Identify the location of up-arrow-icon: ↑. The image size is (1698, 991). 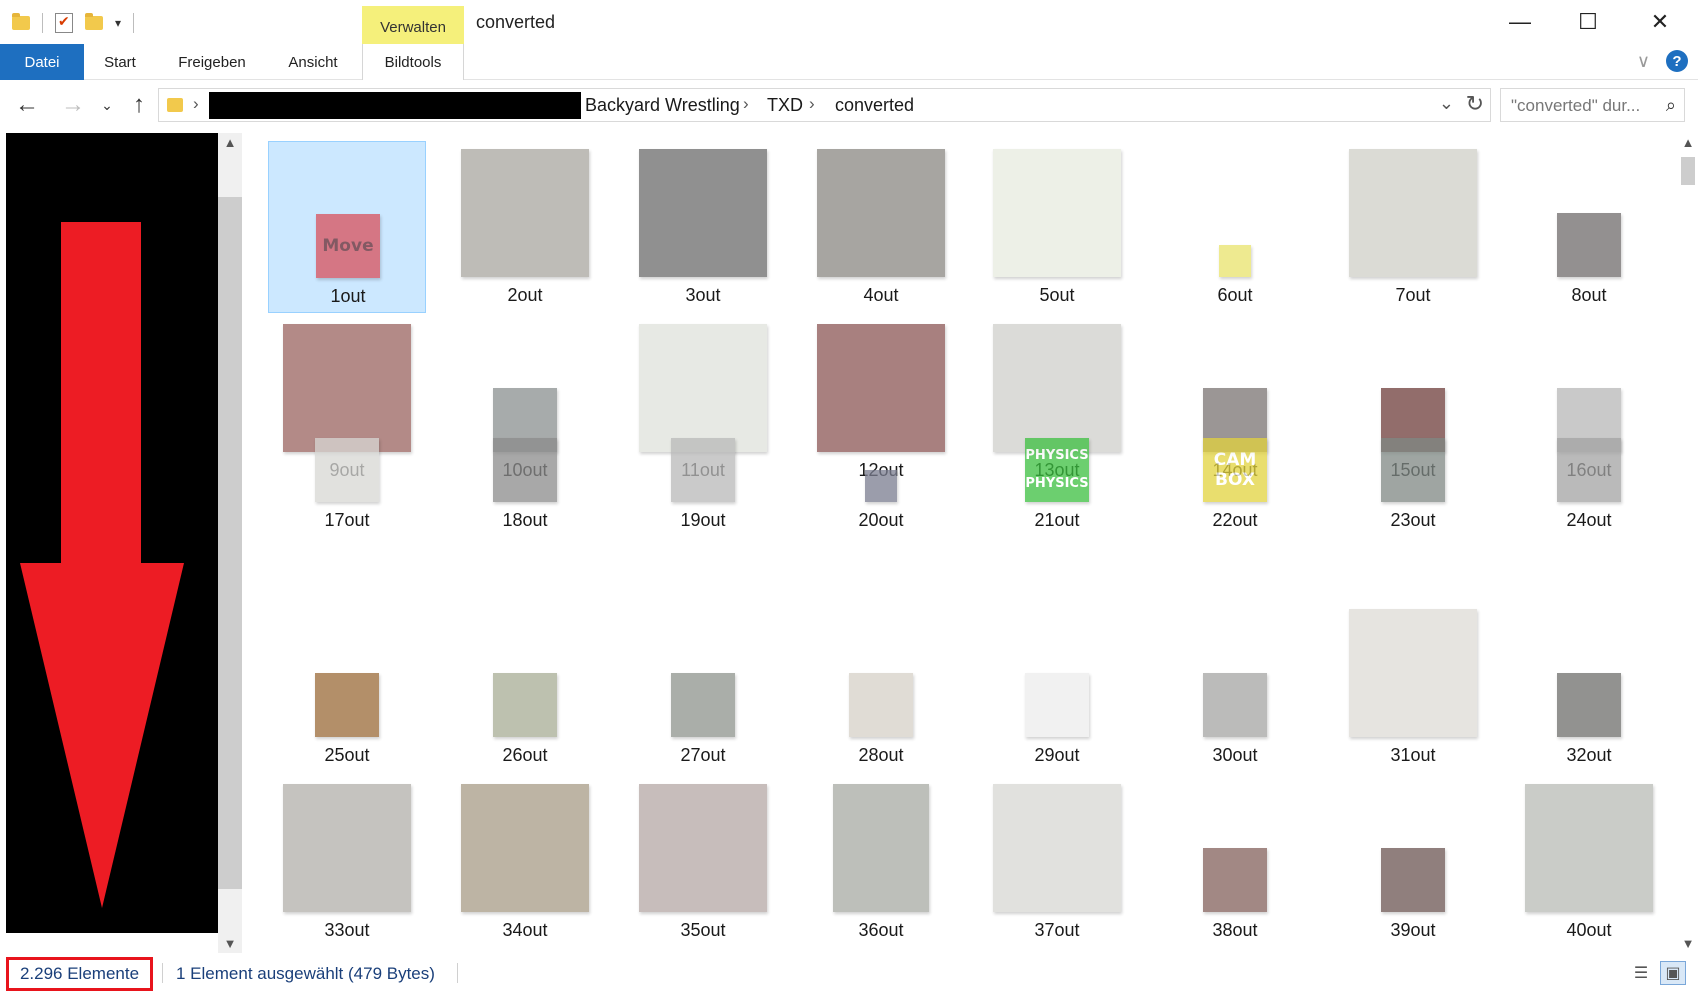
(139, 105).